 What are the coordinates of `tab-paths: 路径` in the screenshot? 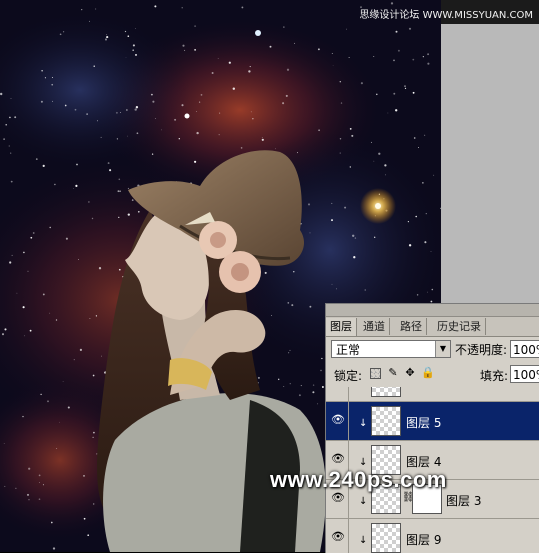 It's located at (411, 326).